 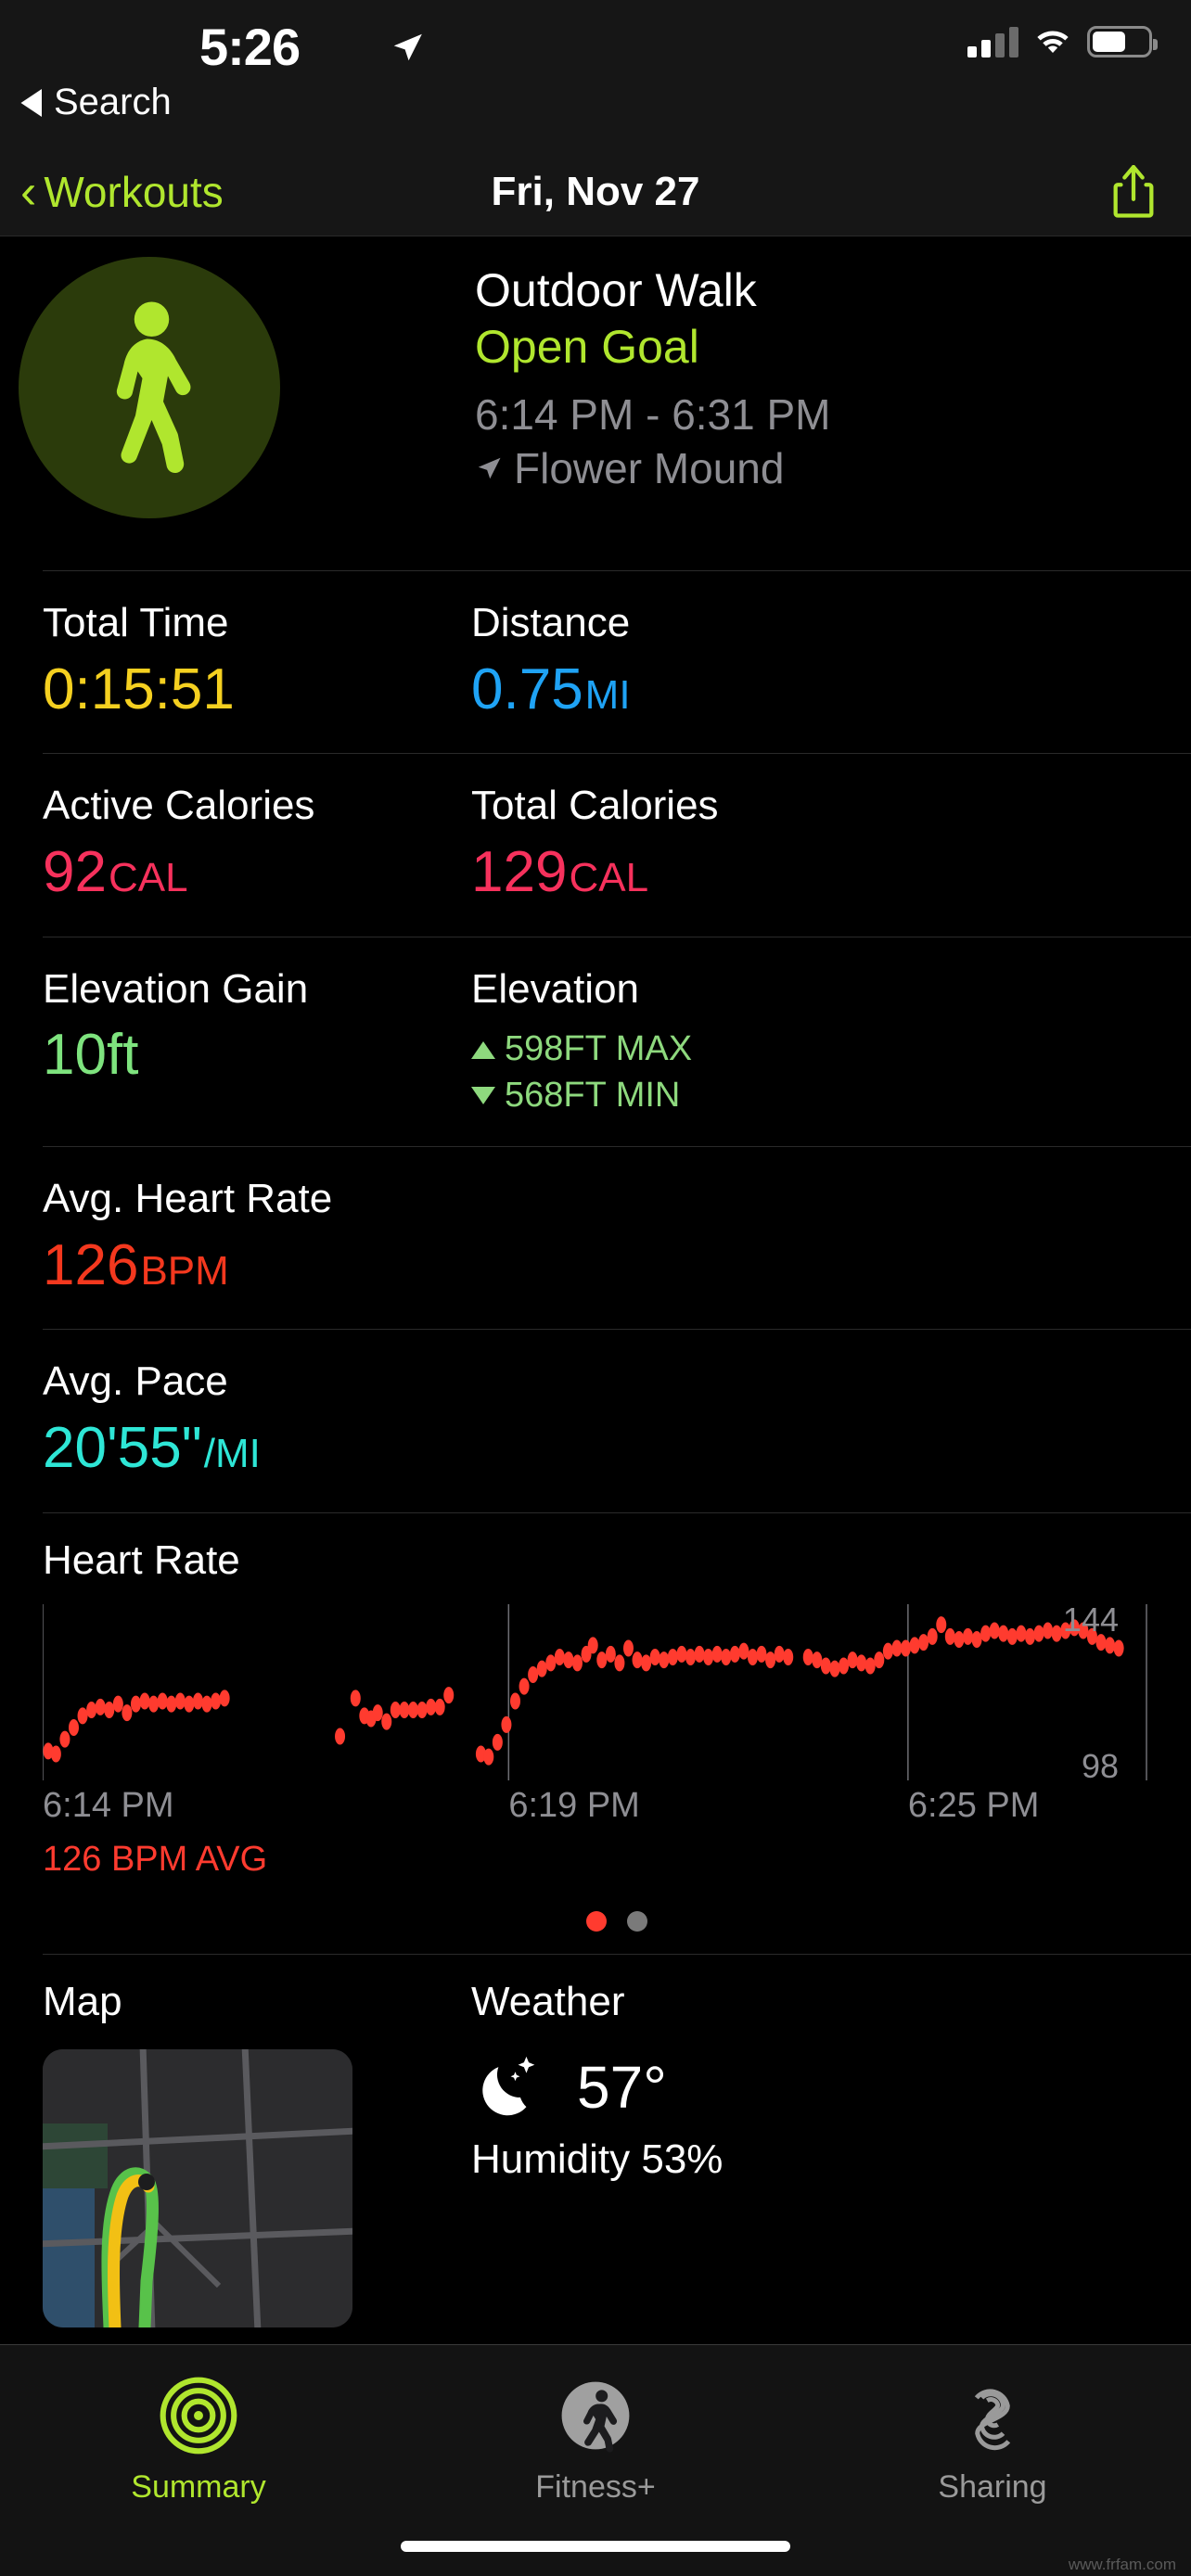 I want to click on workout-location-label: Flower Mound, so click(x=649, y=467).